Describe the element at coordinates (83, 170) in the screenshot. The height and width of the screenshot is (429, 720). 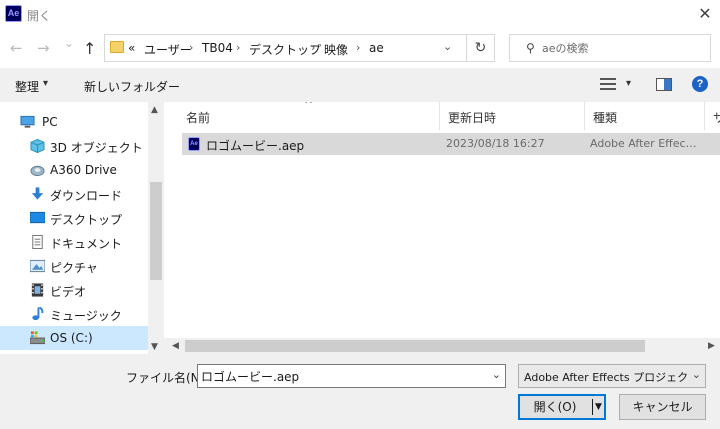
I see `sidebar-item-label: A360 Drive` at that location.